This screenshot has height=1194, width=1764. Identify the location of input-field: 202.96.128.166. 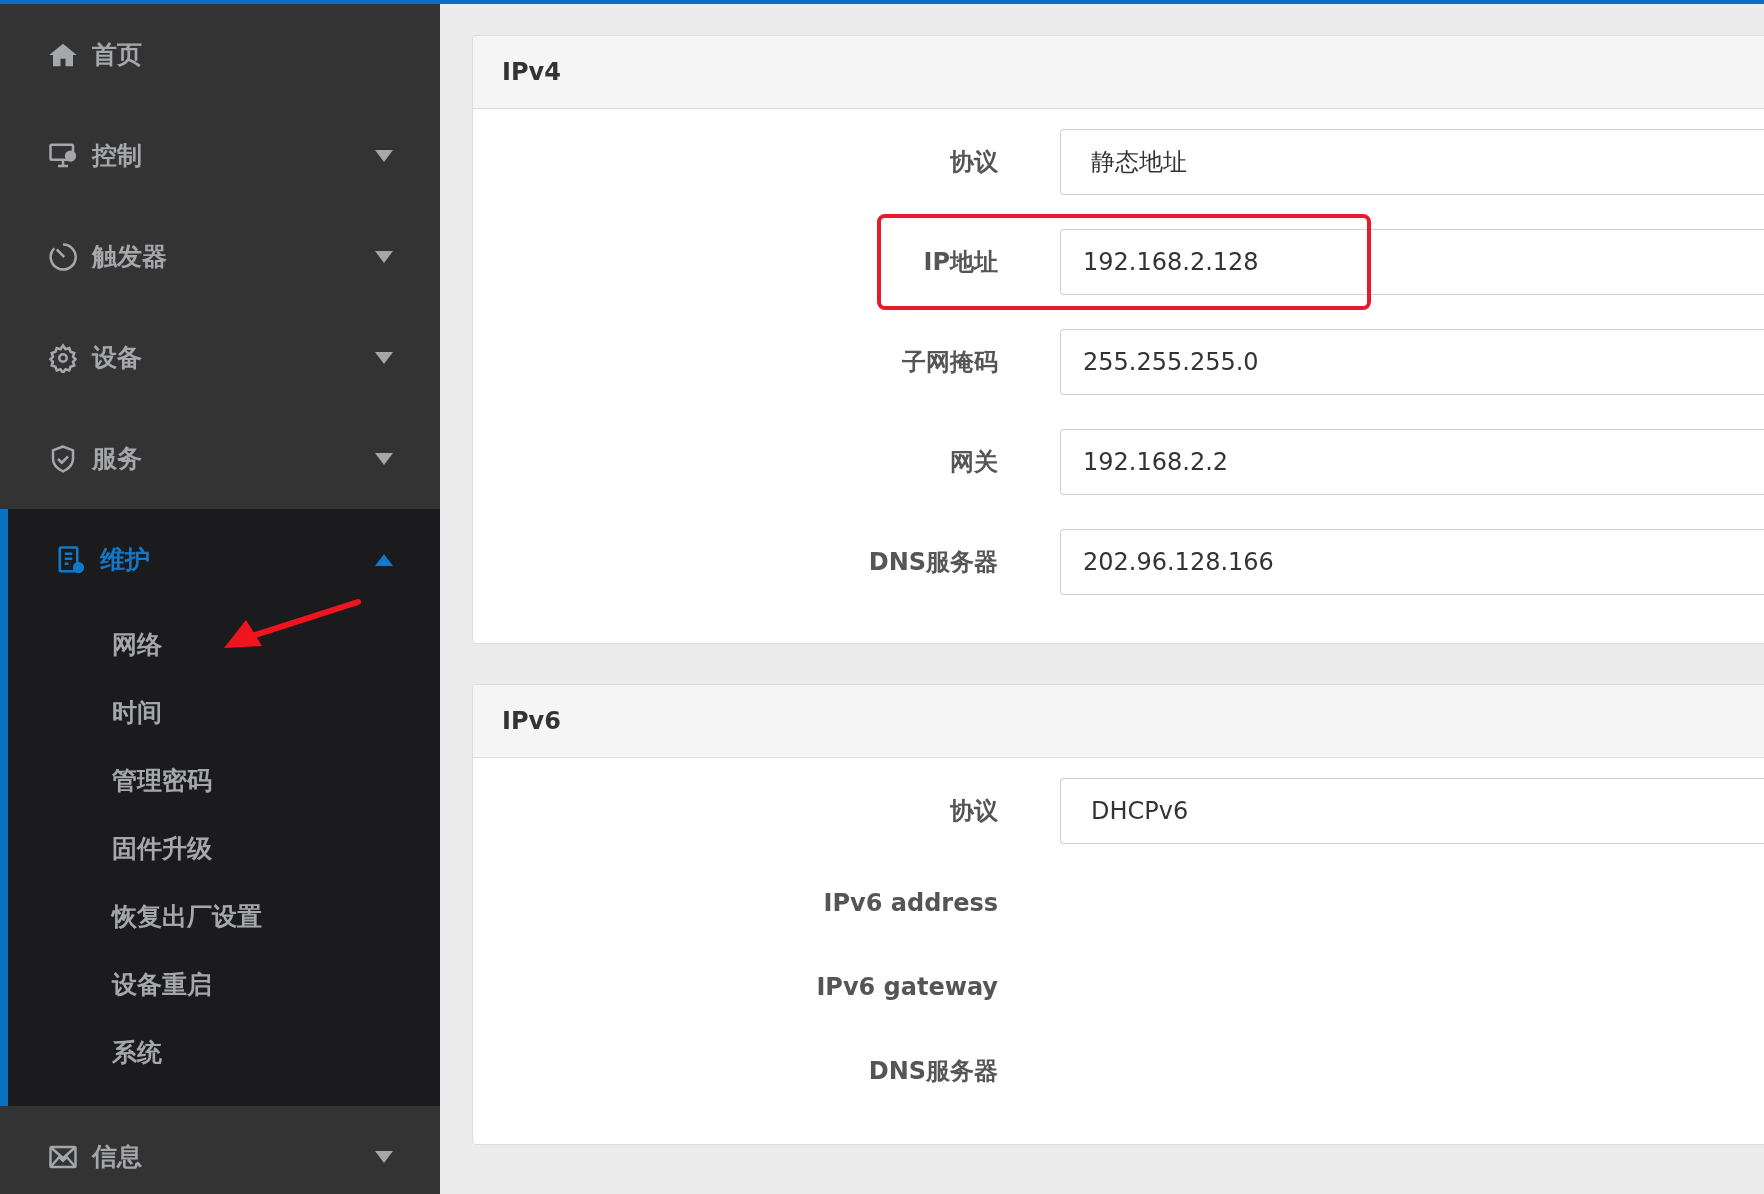
(1412, 562).